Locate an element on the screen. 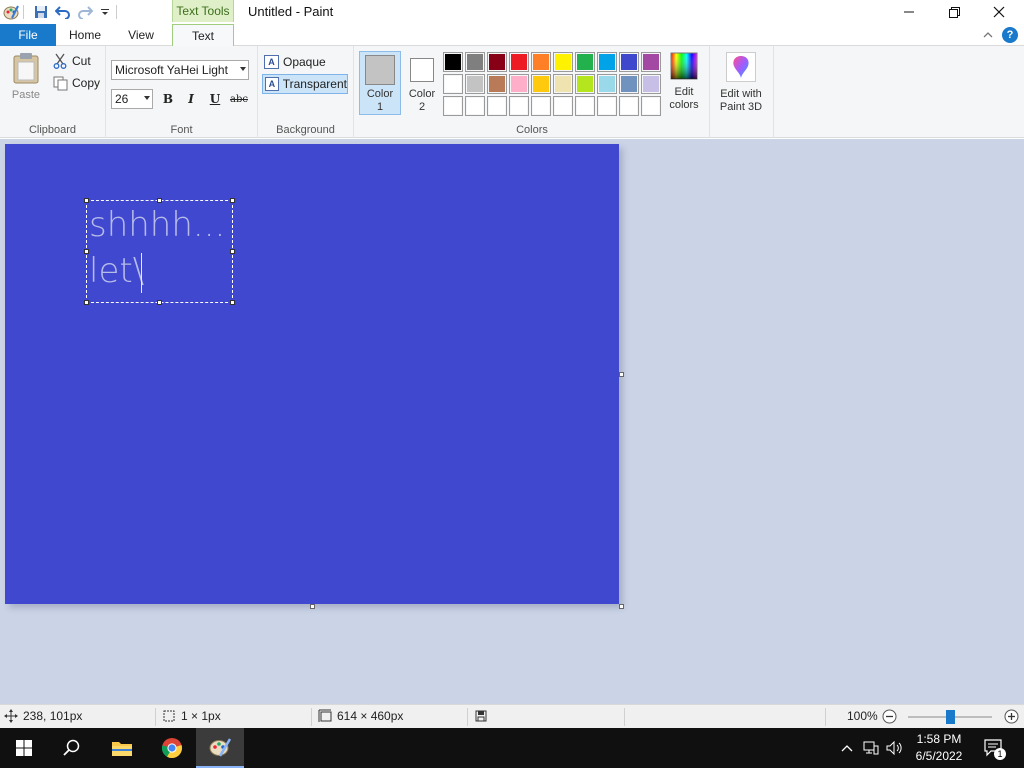  minimize-button is located at coordinates (909, 12).